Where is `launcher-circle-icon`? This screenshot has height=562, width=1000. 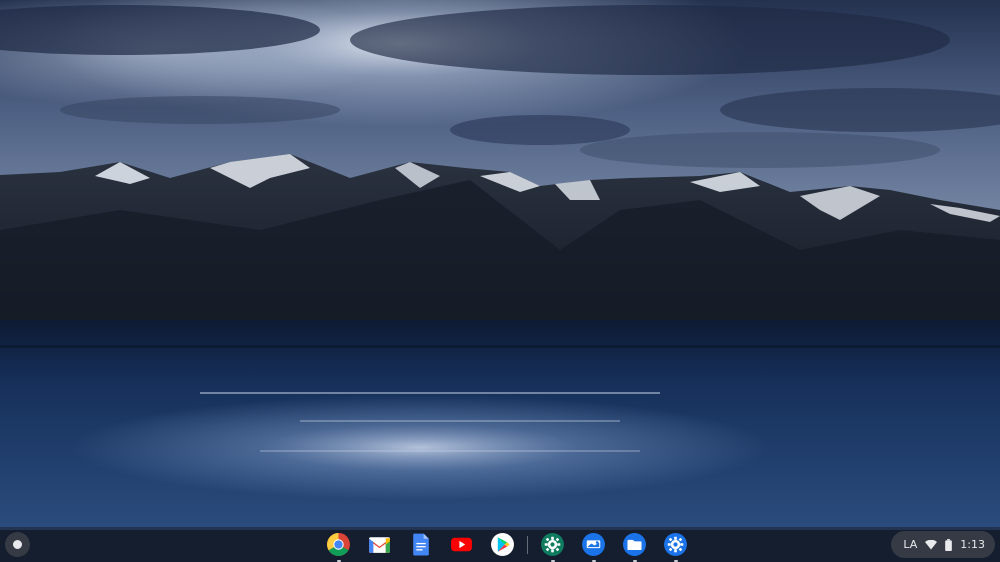 launcher-circle-icon is located at coordinates (17, 544).